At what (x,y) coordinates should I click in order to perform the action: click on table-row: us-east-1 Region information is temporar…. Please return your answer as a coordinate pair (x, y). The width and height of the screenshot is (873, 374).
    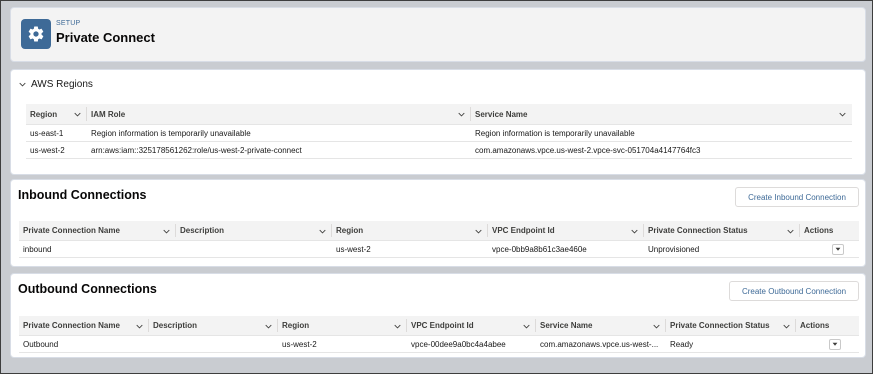
    Looking at the image, I should click on (439, 133).